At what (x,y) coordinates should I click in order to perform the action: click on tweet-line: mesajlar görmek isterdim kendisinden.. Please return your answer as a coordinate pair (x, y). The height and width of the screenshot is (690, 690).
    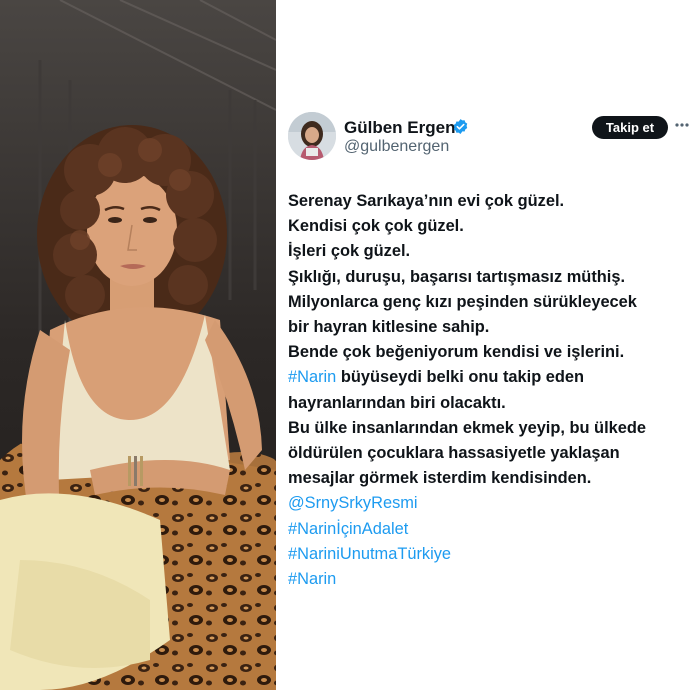
    Looking at the image, I should click on (440, 478).